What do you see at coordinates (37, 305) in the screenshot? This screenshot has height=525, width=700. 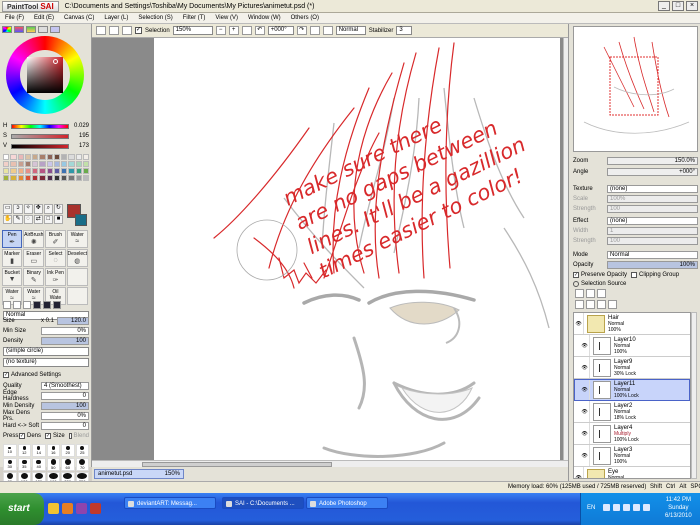 I see `brush-shape-4-icon` at bounding box center [37, 305].